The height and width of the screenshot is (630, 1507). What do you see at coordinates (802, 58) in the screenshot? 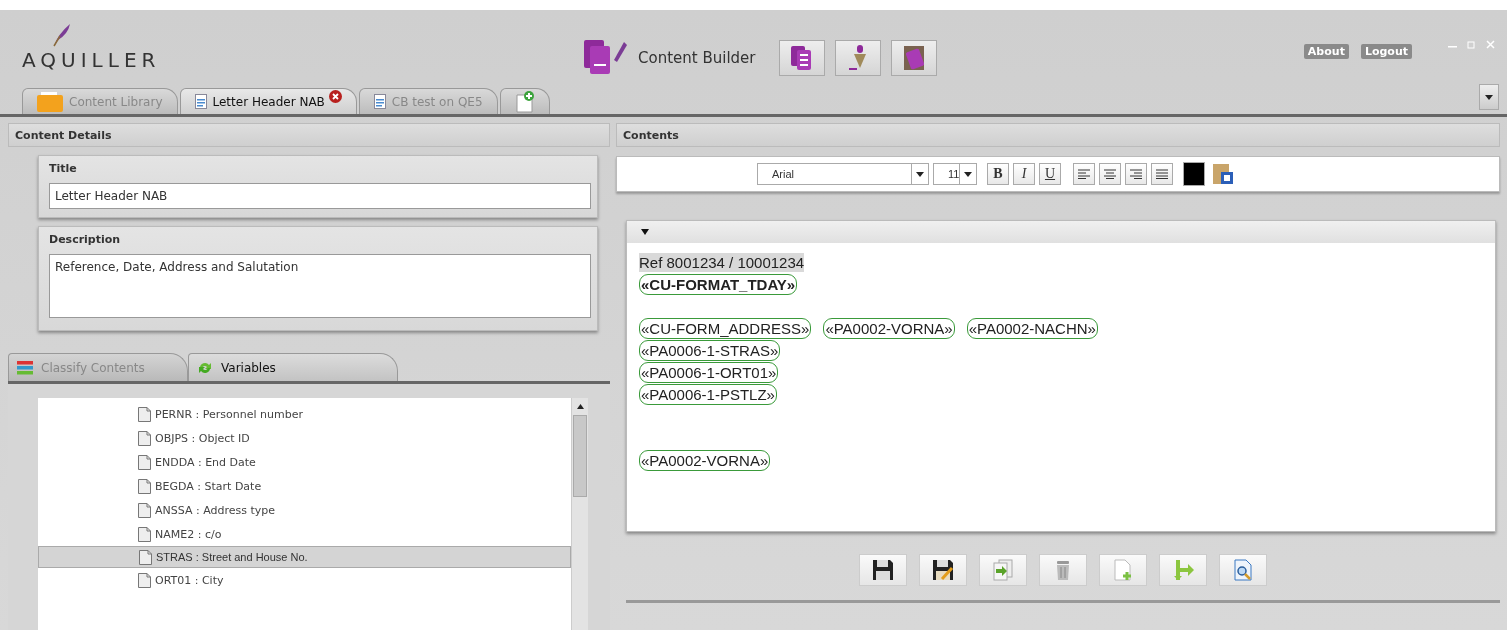
I see `documents-button` at bounding box center [802, 58].